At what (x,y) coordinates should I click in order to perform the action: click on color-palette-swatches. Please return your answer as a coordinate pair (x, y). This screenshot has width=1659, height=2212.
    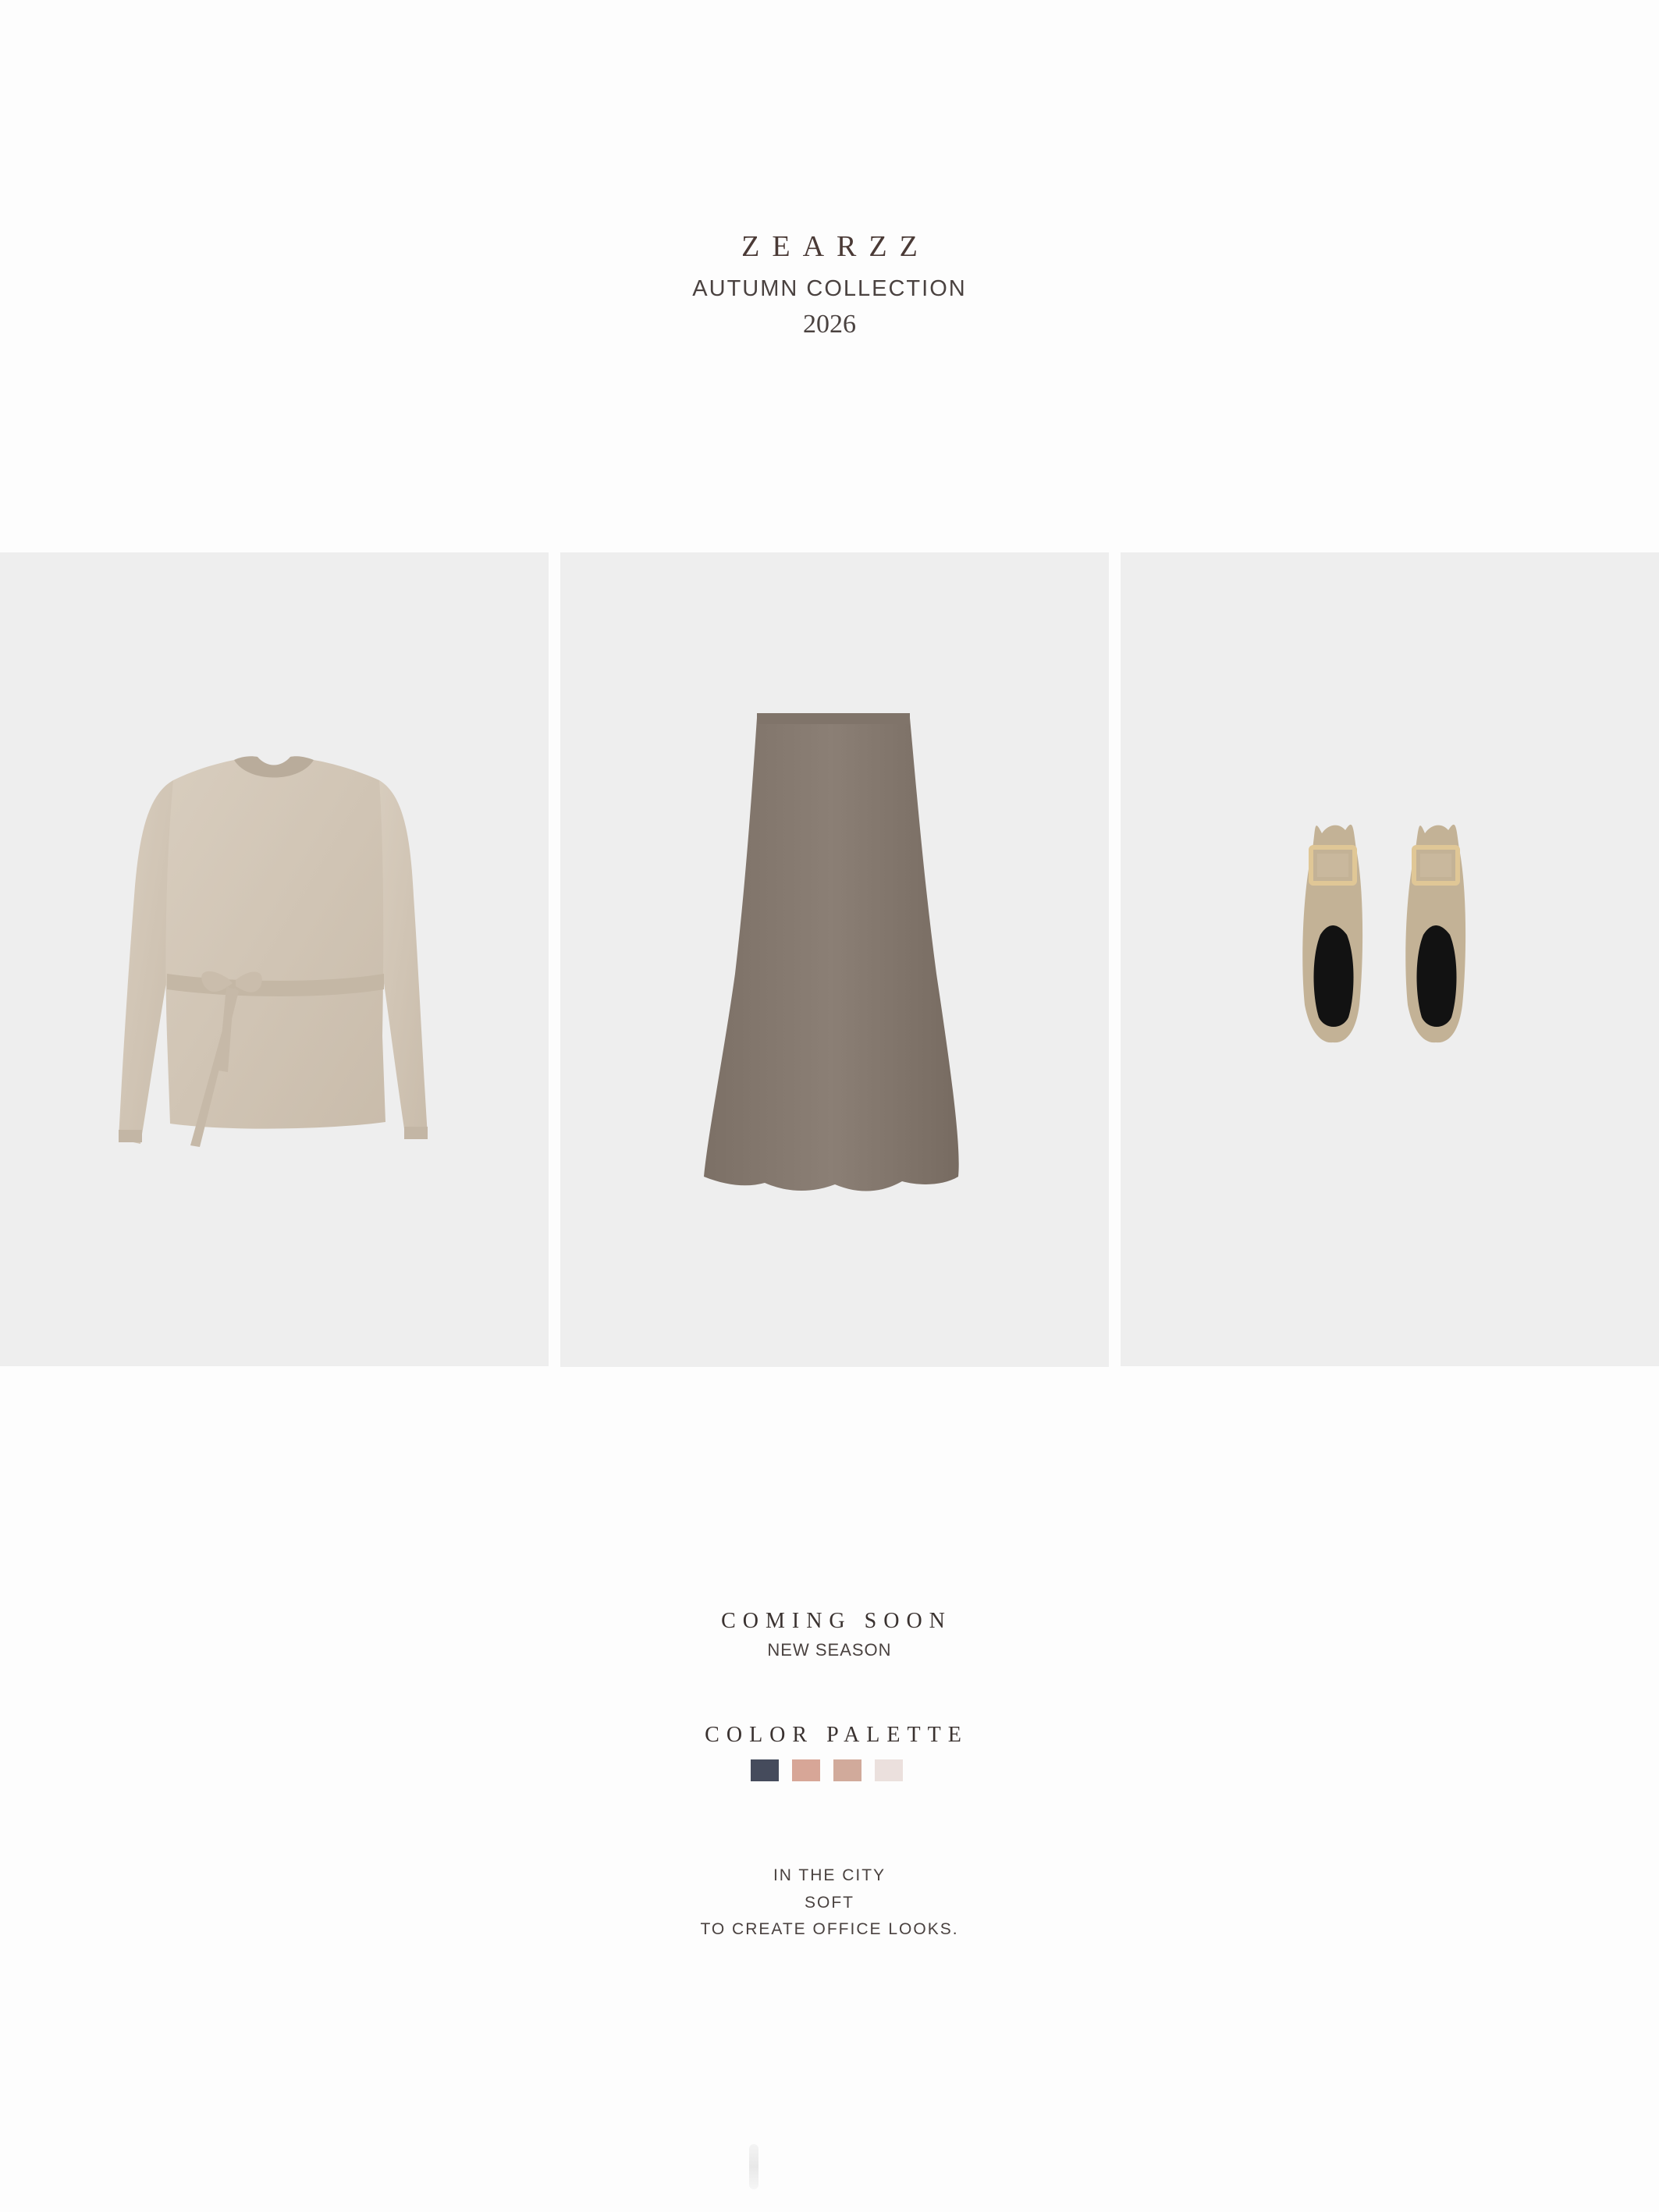
    Looking at the image, I should click on (833, 1770).